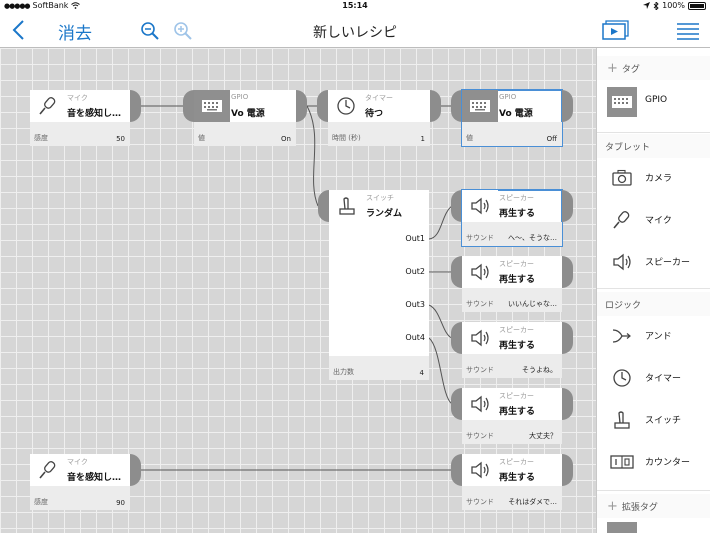 This screenshot has width=710, height=533. I want to click on node-category: スイッチ, so click(380, 198).